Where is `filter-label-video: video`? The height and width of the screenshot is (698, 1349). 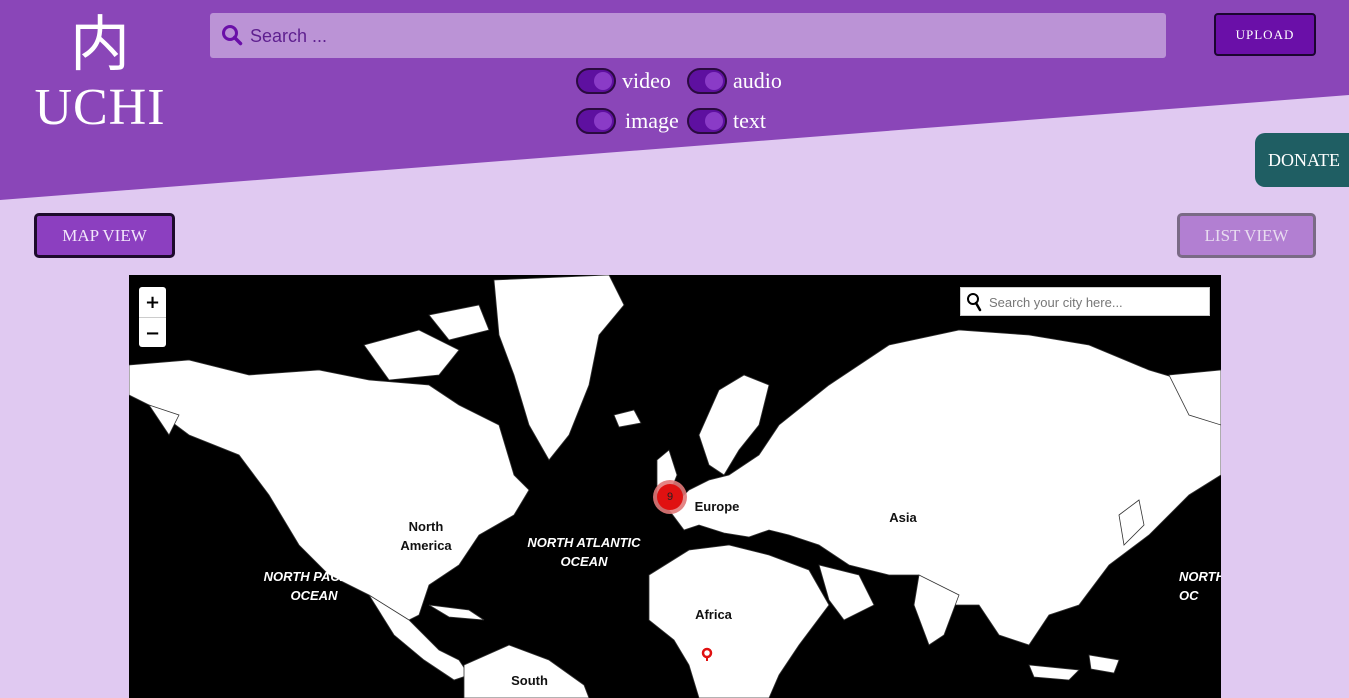 filter-label-video: video is located at coordinates (646, 80).